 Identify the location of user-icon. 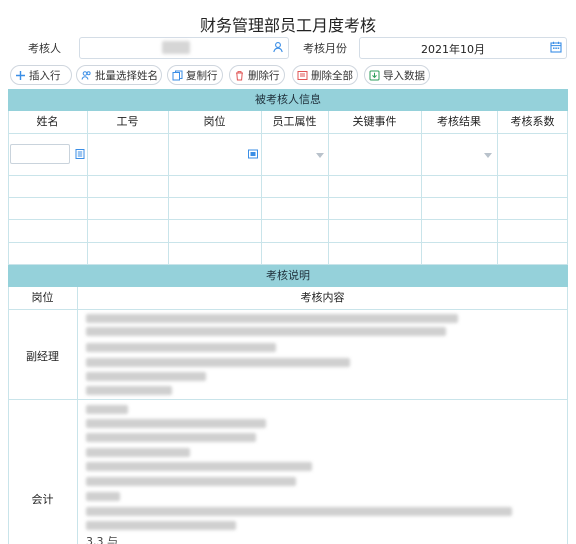
(278, 47).